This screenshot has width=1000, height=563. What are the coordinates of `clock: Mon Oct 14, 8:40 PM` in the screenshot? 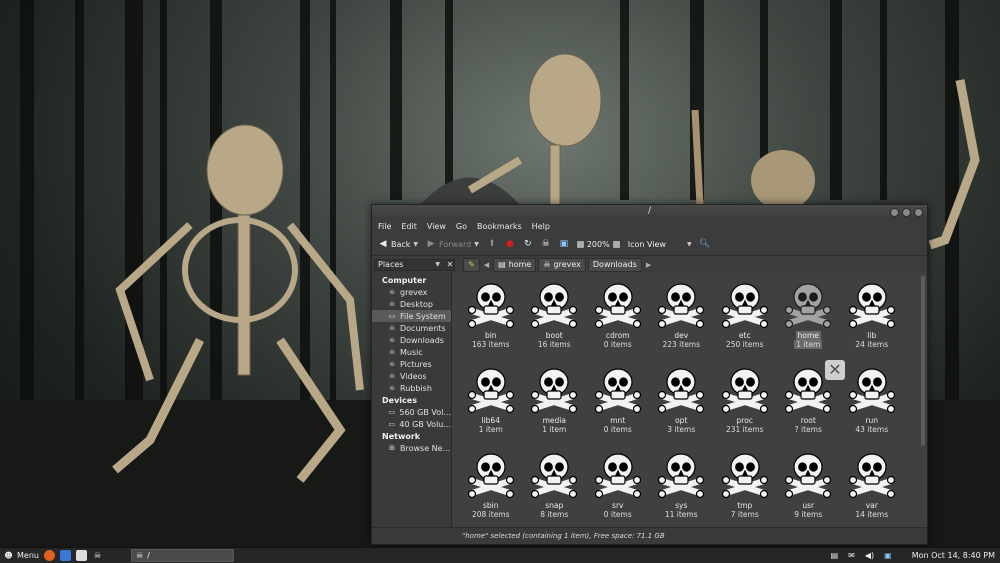 It's located at (953, 555).